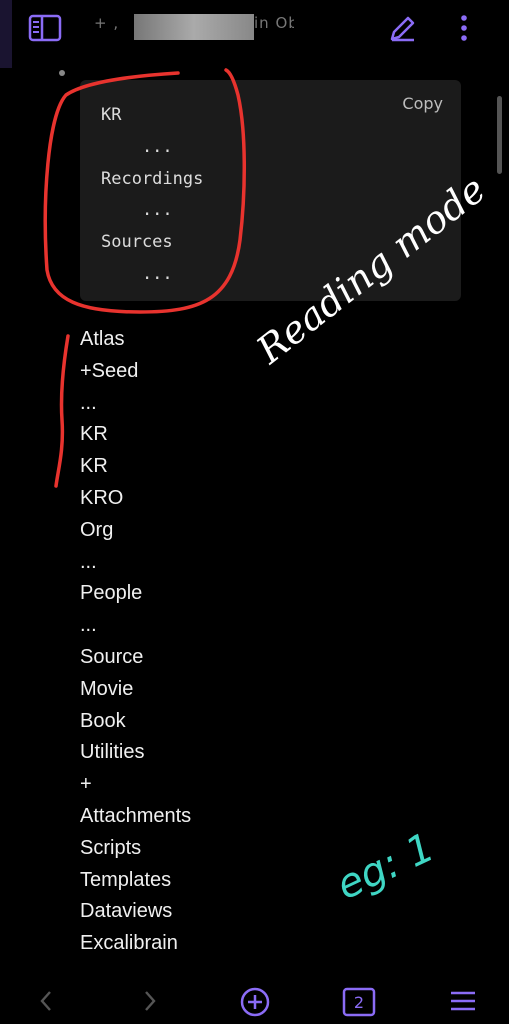 Image resolution: width=509 pixels, height=1024 pixels. I want to click on sidebar-icon, so click(45, 28).